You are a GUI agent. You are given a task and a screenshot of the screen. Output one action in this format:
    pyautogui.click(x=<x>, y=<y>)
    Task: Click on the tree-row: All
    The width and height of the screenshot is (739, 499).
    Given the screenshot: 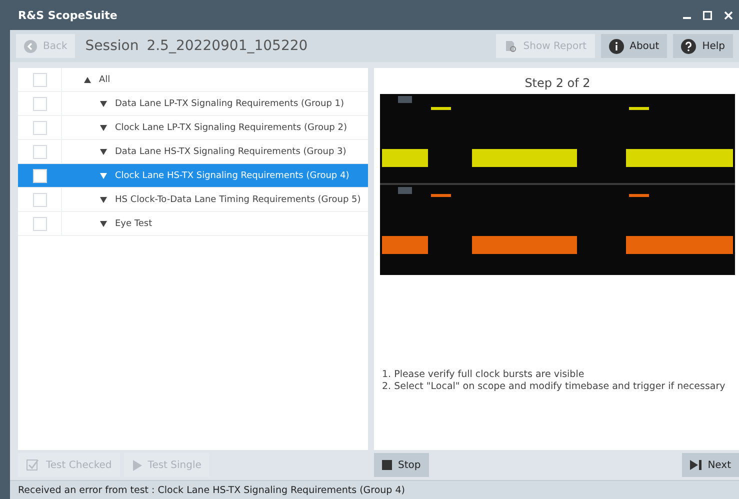 What is the action you would take?
    pyautogui.click(x=193, y=80)
    